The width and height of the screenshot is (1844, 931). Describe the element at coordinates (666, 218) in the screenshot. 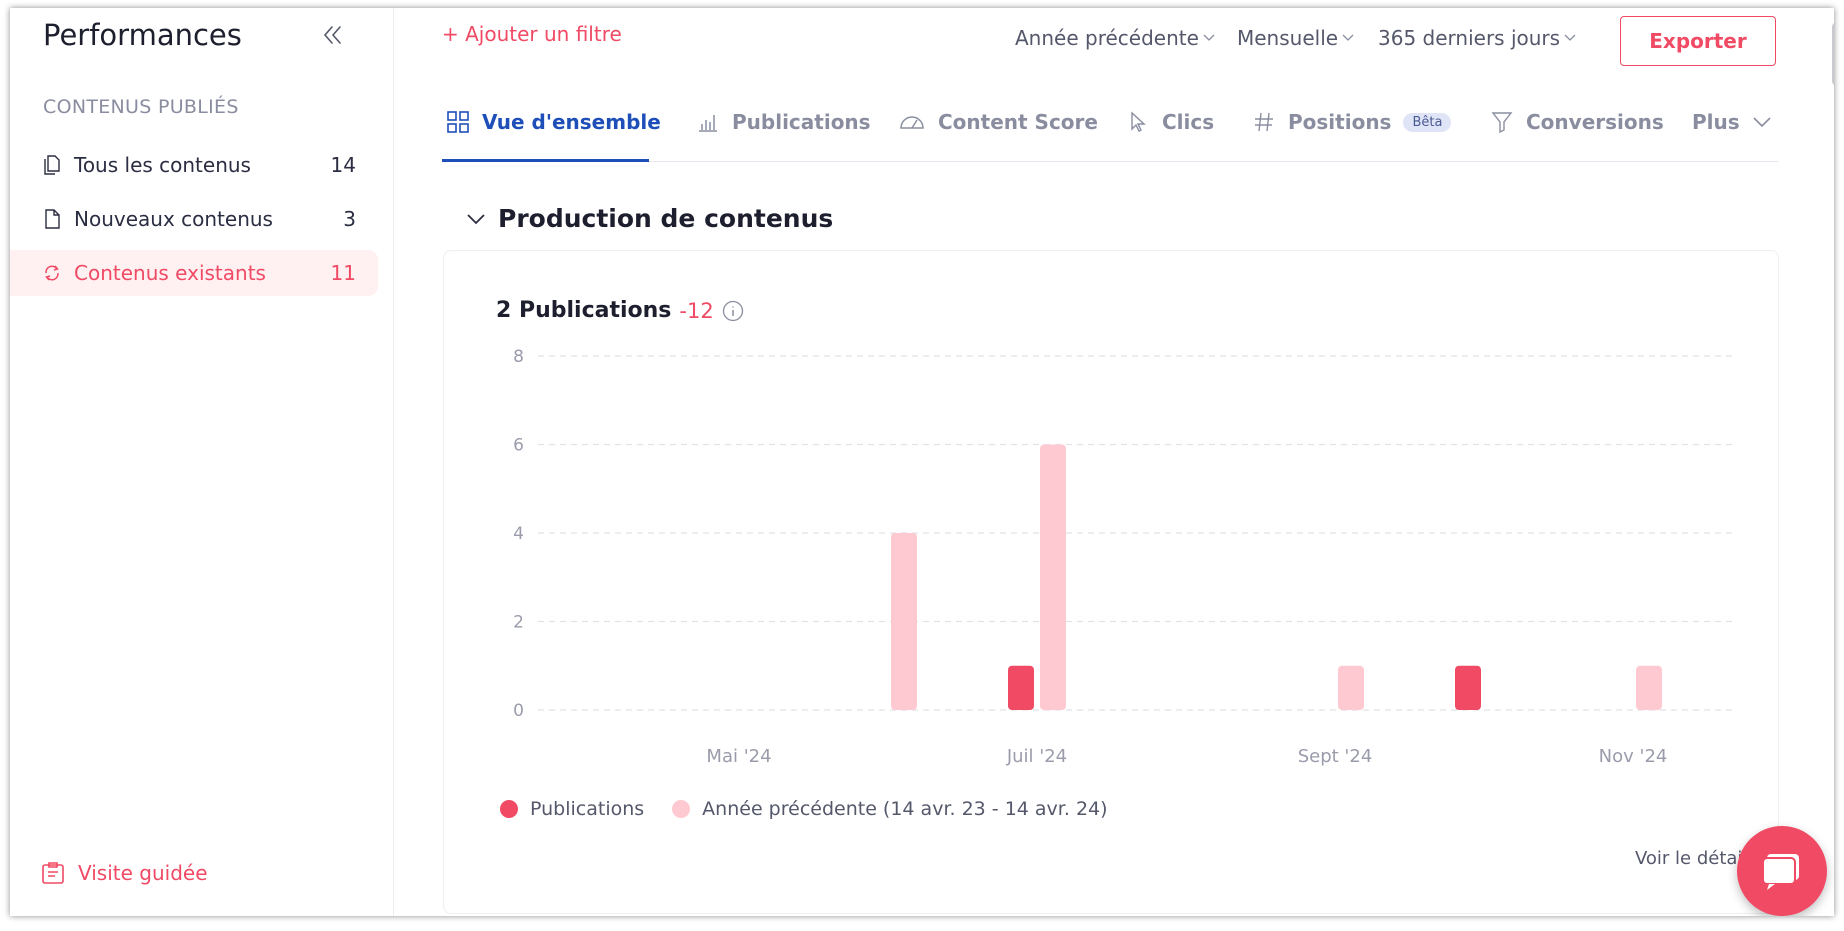

I see `section-title: Production de contenus` at that location.